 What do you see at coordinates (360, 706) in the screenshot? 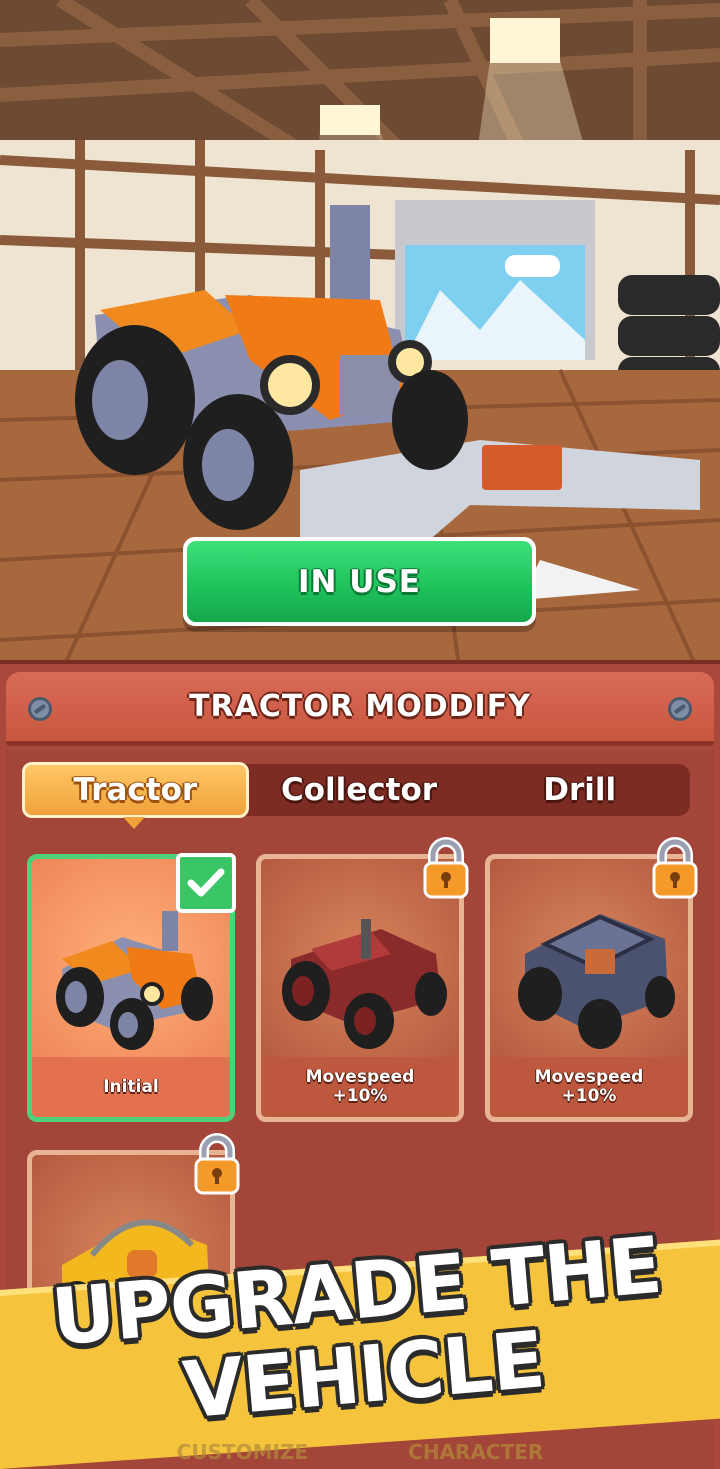
I see `panel-title: TRACTOR MODDIFY` at bounding box center [360, 706].